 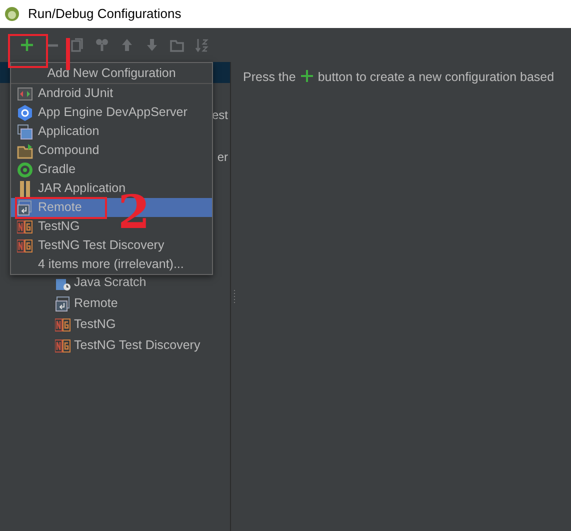 What do you see at coordinates (25, 112) in the screenshot?
I see `hexagon-icon` at bounding box center [25, 112].